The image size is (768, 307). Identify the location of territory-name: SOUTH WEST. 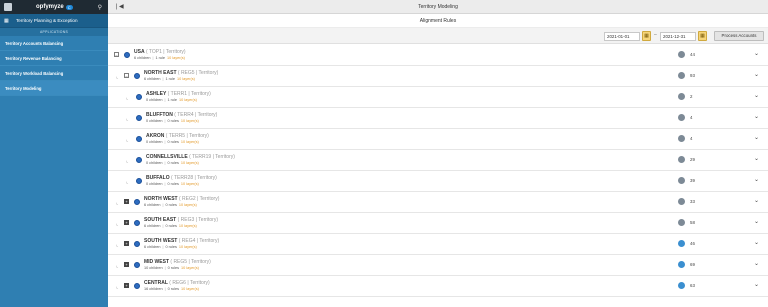
(161, 241).